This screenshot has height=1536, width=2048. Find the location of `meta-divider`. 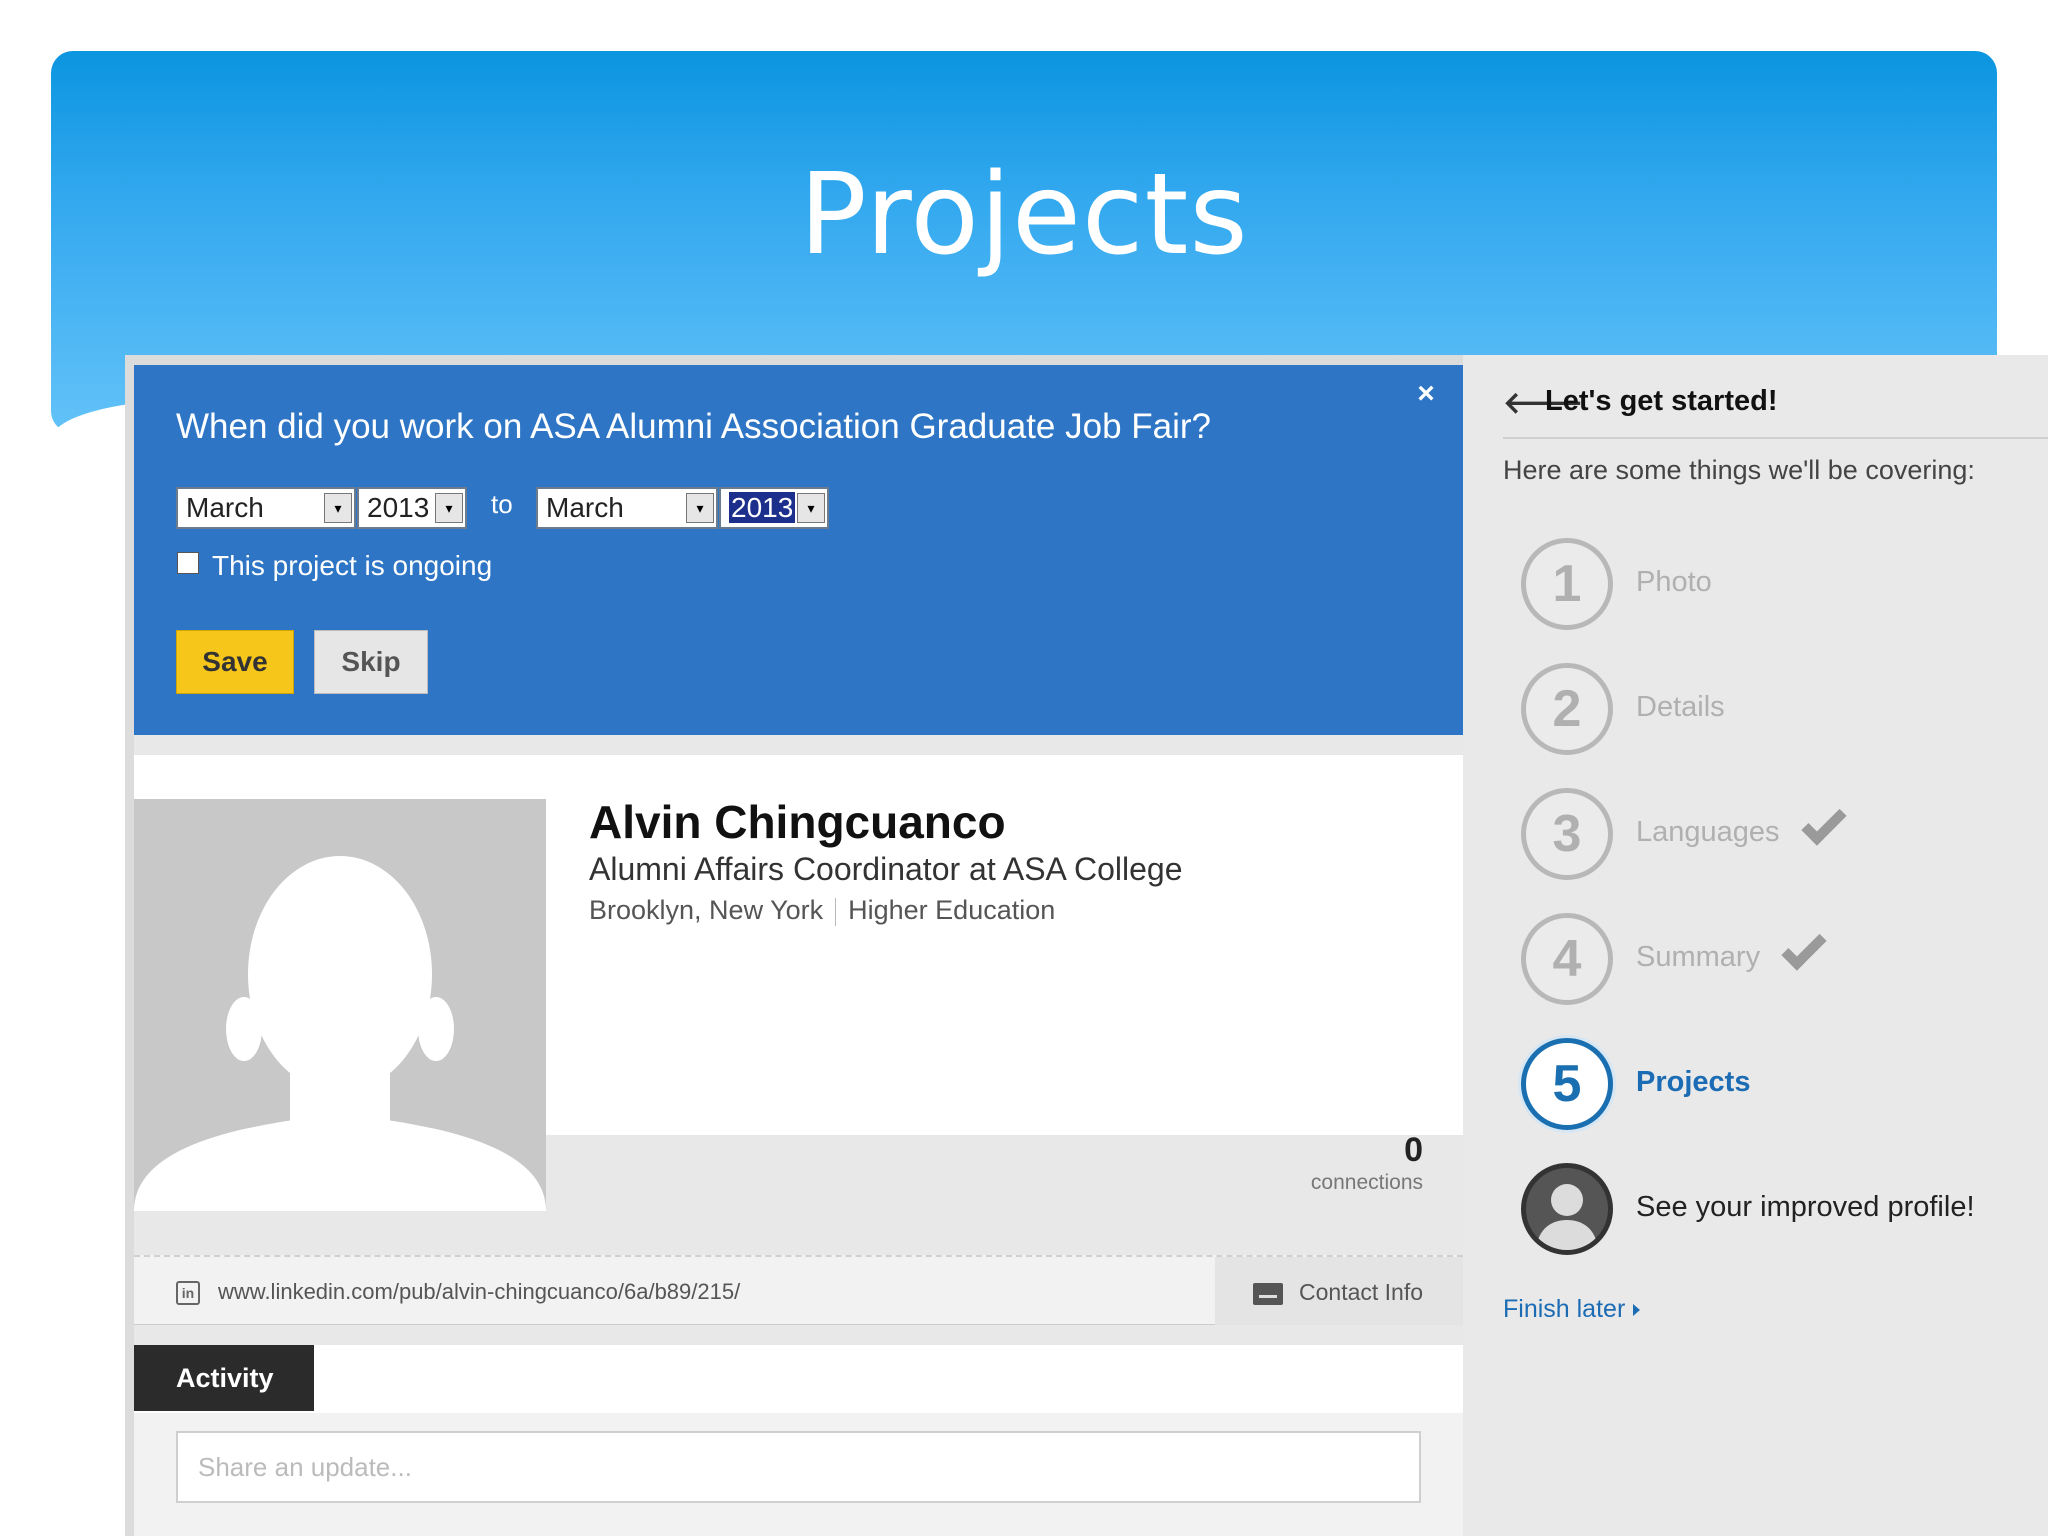

meta-divider is located at coordinates (836, 911).